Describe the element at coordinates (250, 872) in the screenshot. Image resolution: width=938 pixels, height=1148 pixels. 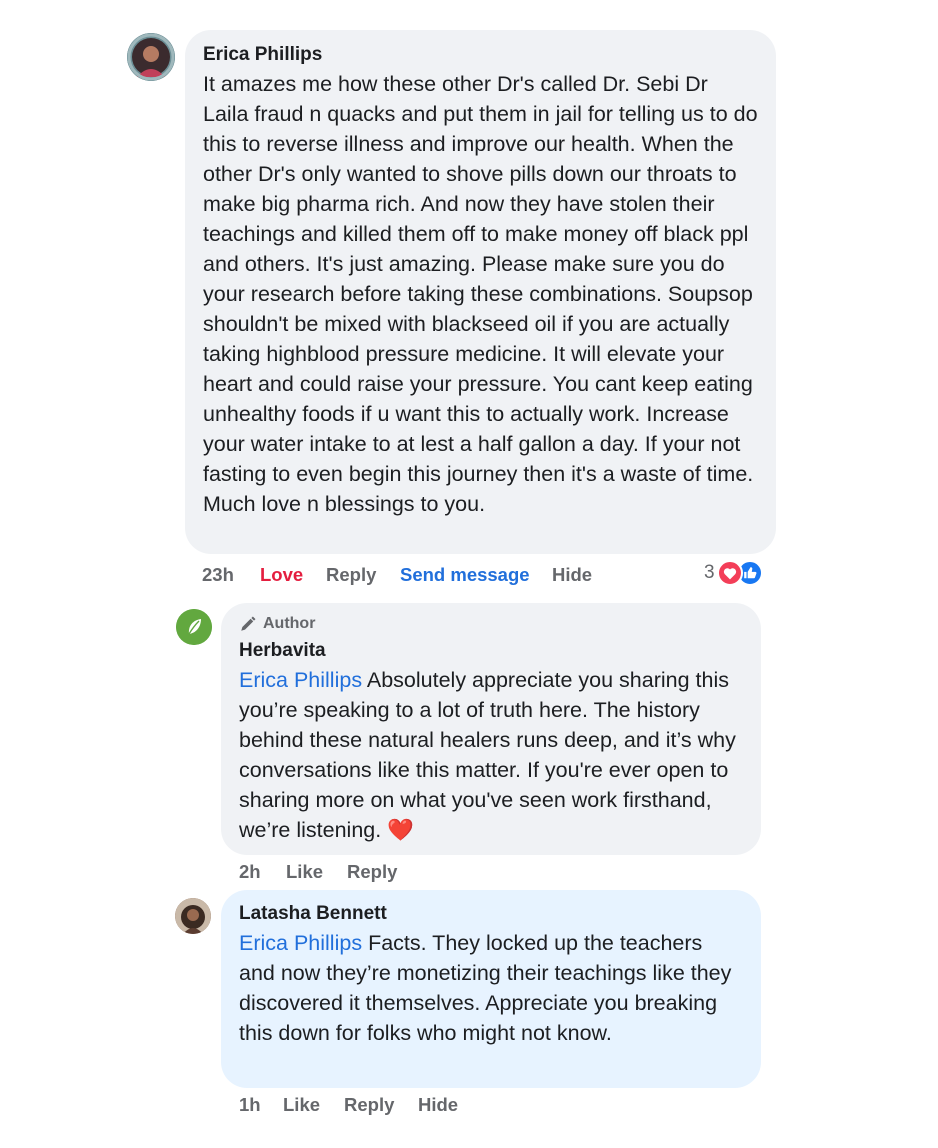
I see `comment-timestamp: 2h` at that location.